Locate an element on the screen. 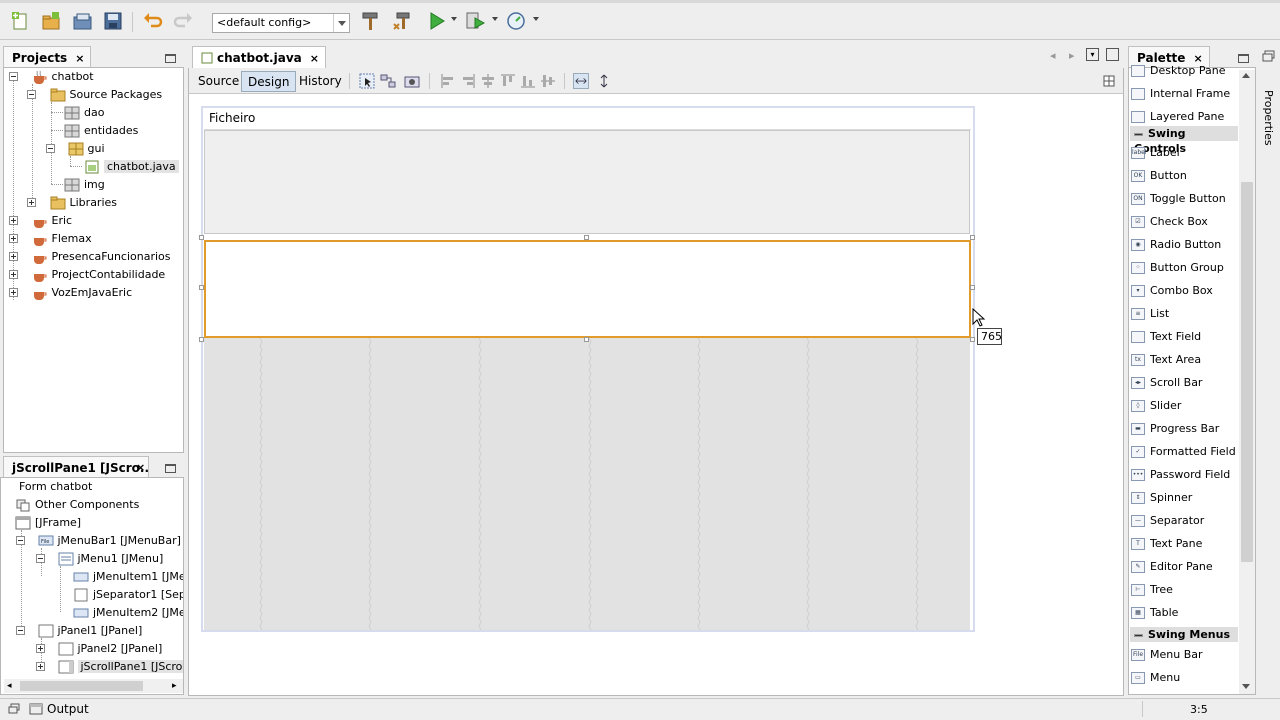  nav-item-jpanel2: jPanel2 [JPanel] is located at coordinates (98, 649).